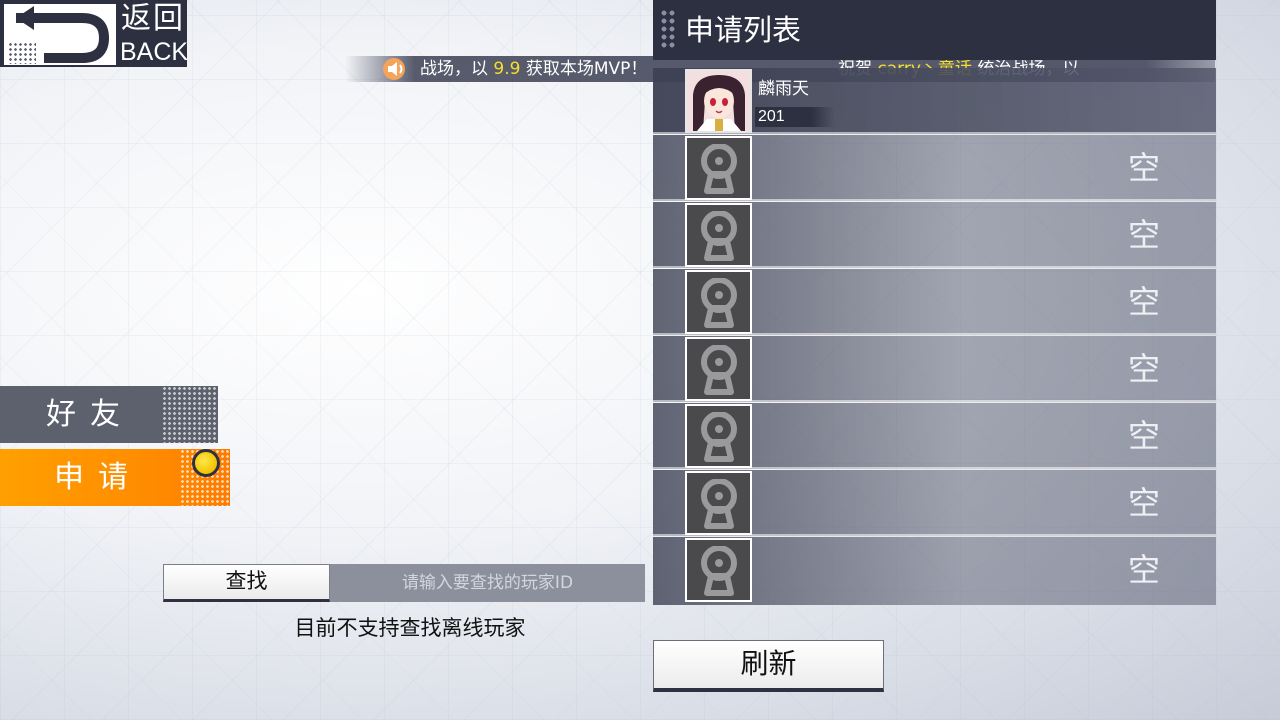 The image size is (1280, 720). Describe the element at coordinates (768, 666) in the screenshot. I see `refresh-button: 刷新` at that location.